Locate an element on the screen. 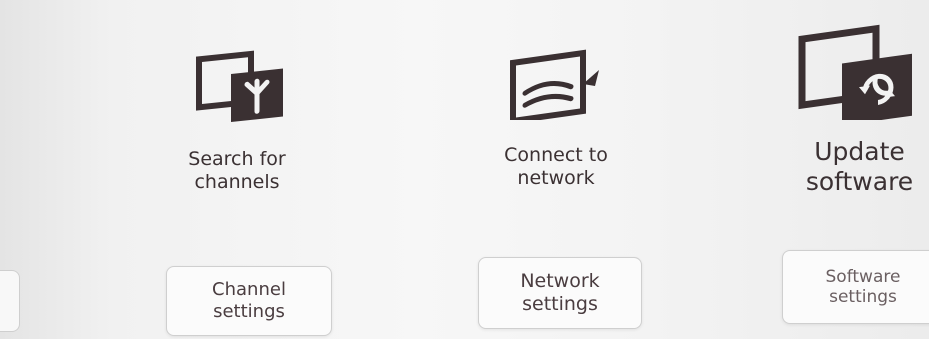  channel-settings-label-line2: settings is located at coordinates (249, 311).